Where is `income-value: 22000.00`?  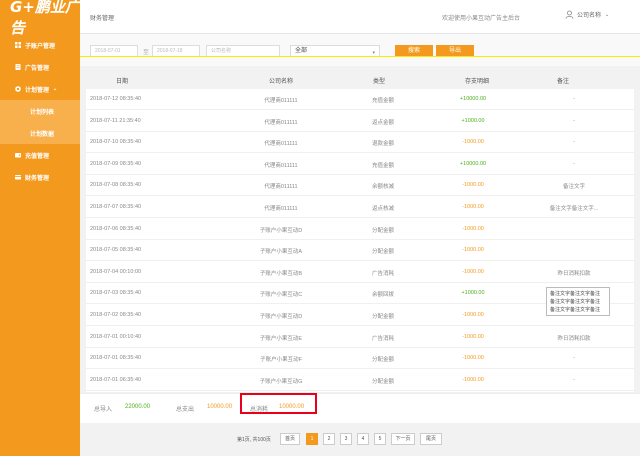
income-value: 22000.00 is located at coordinates (138, 407).